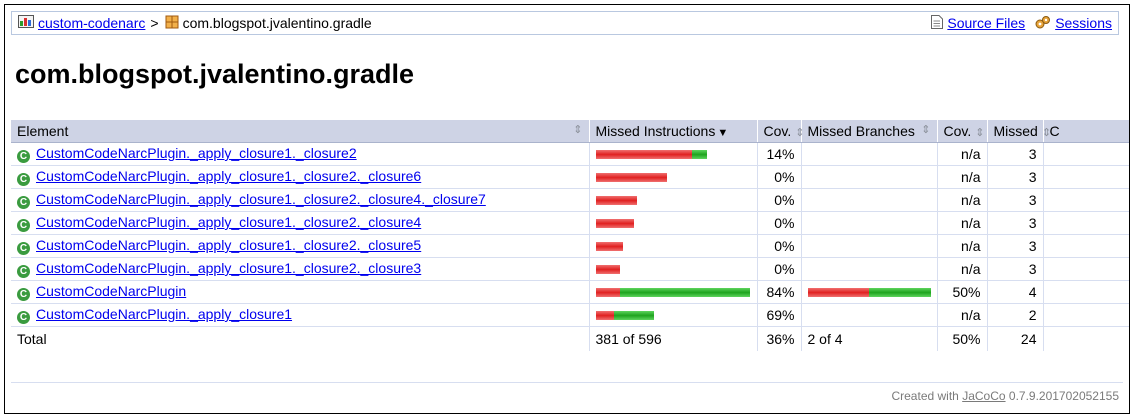  Describe the element at coordinates (778, 154) in the screenshot. I see `instr-coverage: 14%` at that location.